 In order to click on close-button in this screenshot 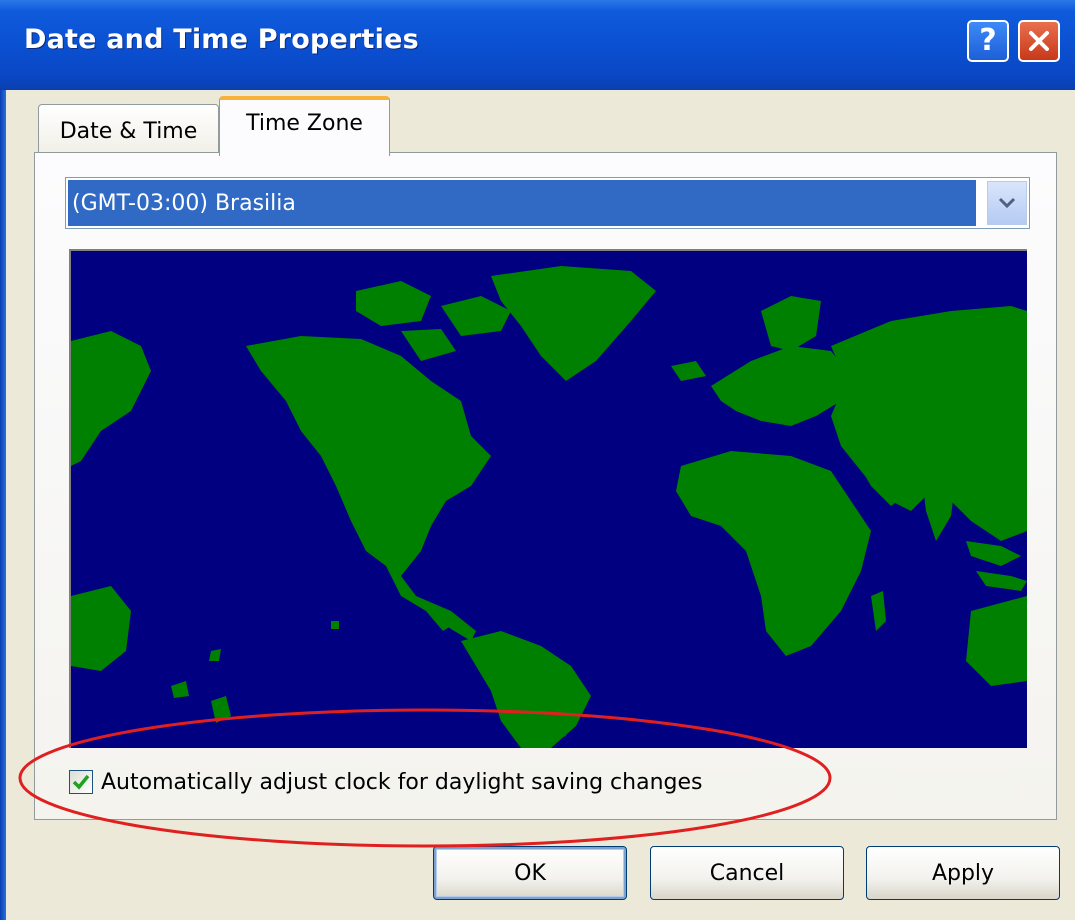, I will do `click(1039, 41)`.